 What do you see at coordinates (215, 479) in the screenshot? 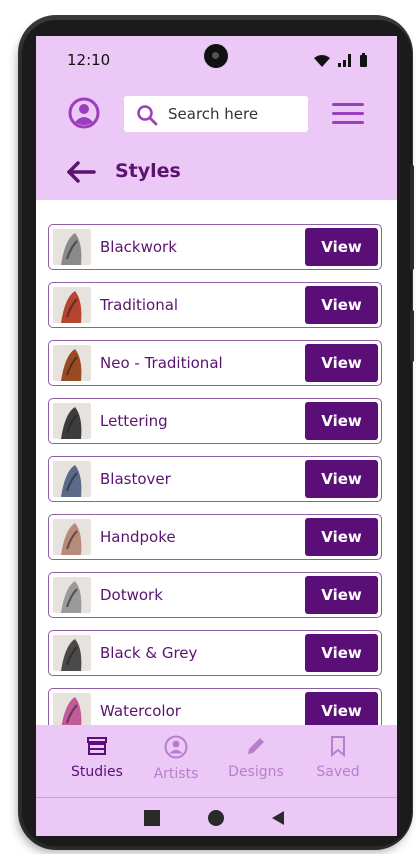
I see `style-row: Blastover View` at bounding box center [215, 479].